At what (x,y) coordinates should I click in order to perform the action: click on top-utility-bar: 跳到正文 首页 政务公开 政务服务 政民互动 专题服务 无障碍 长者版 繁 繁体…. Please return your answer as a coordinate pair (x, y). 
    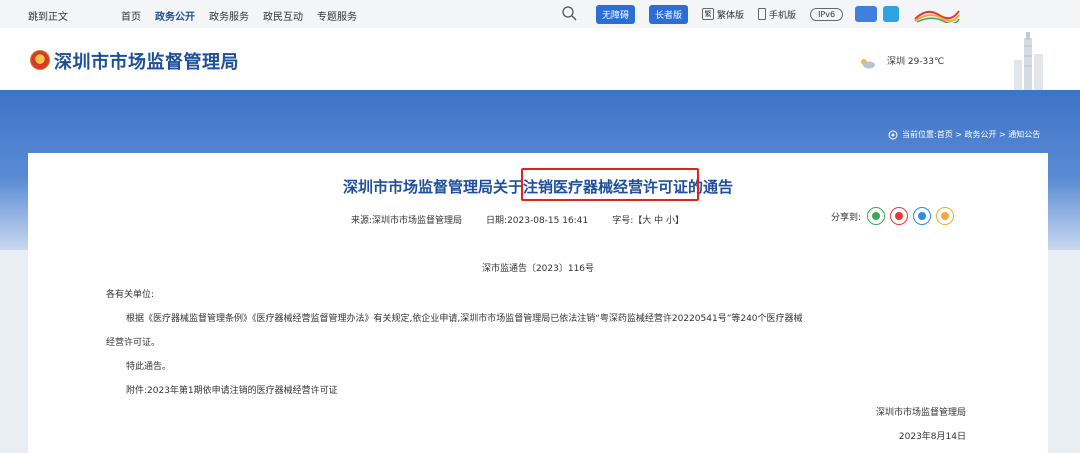
    Looking at the image, I should click on (540, 14).